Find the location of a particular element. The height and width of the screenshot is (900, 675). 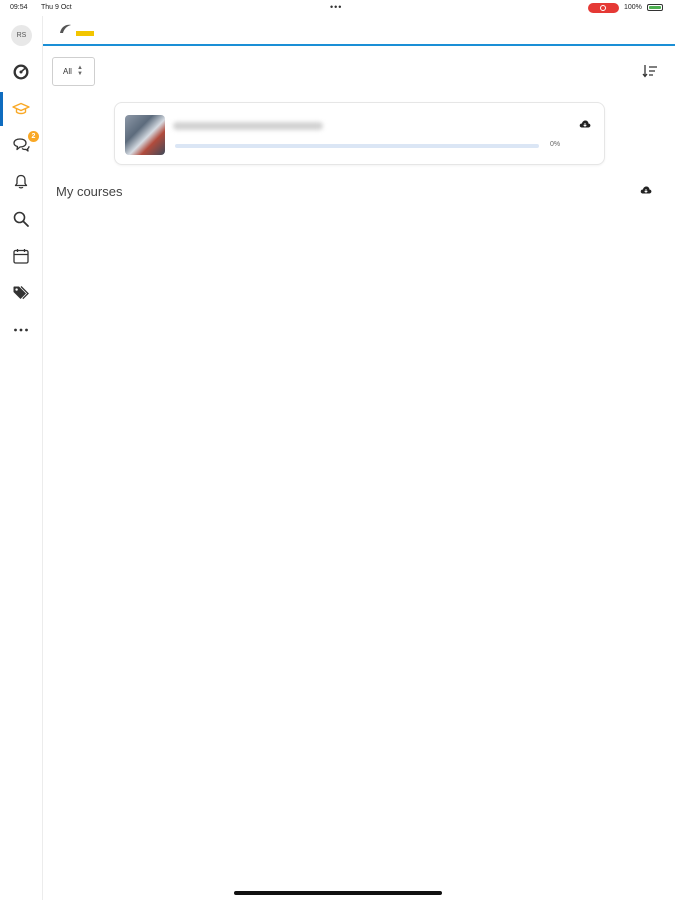

chevron-up-down-icon: ▲ ▼ is located at coordinates (80, 71).